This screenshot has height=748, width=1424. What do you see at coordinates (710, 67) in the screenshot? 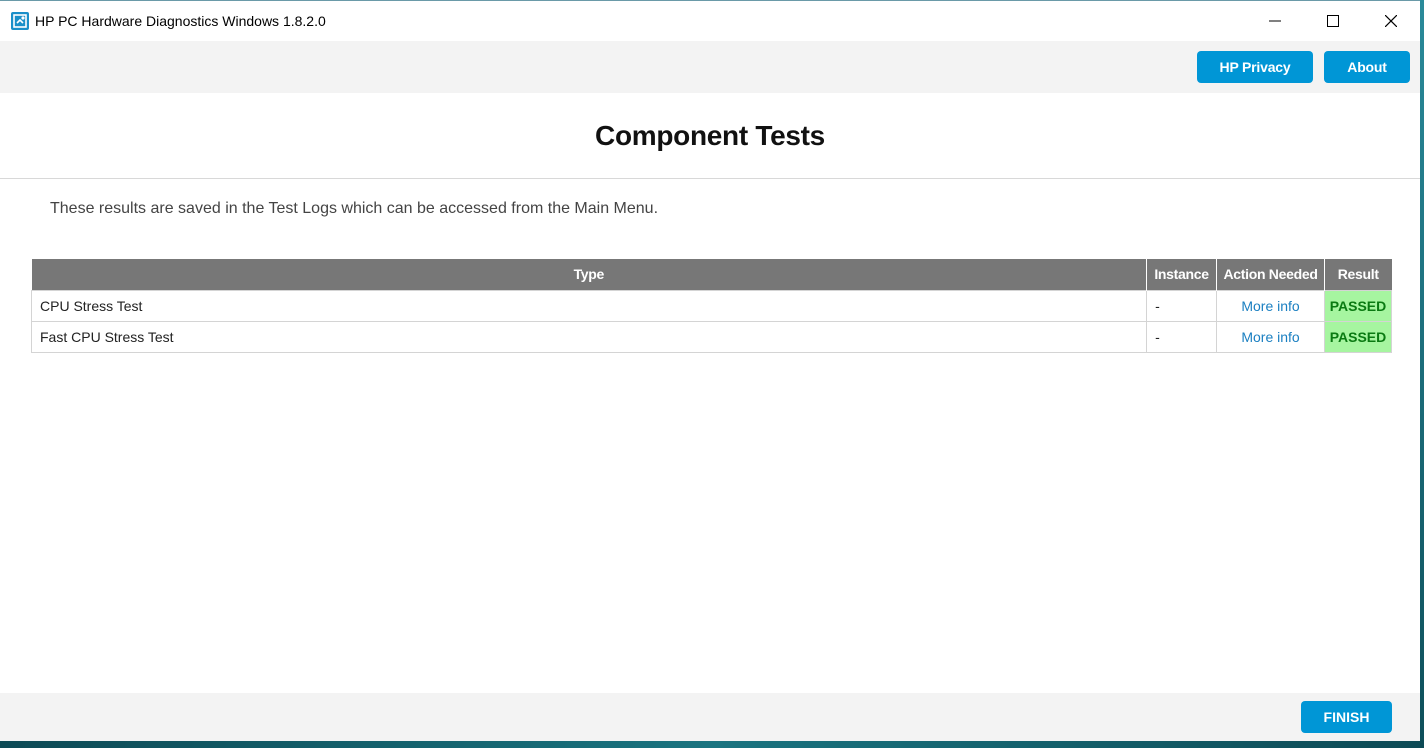
I see `header-bar: HP Privacy About` at bounding box center [710, 67].